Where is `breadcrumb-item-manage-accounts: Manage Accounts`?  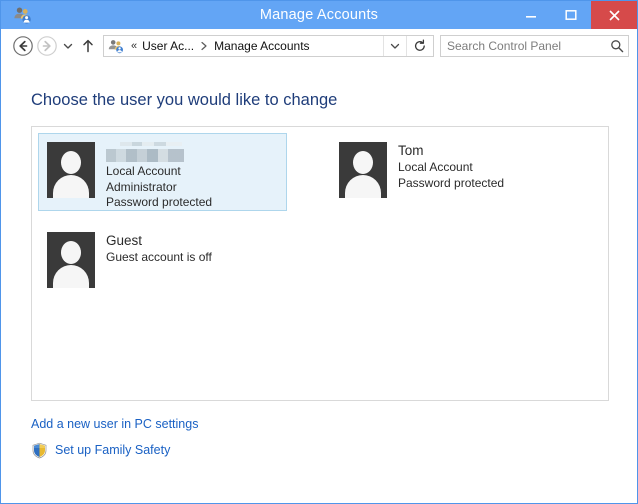 breadcrumb-item-manage-accounts: Manage Accounts is located at coordinates (261, 46).